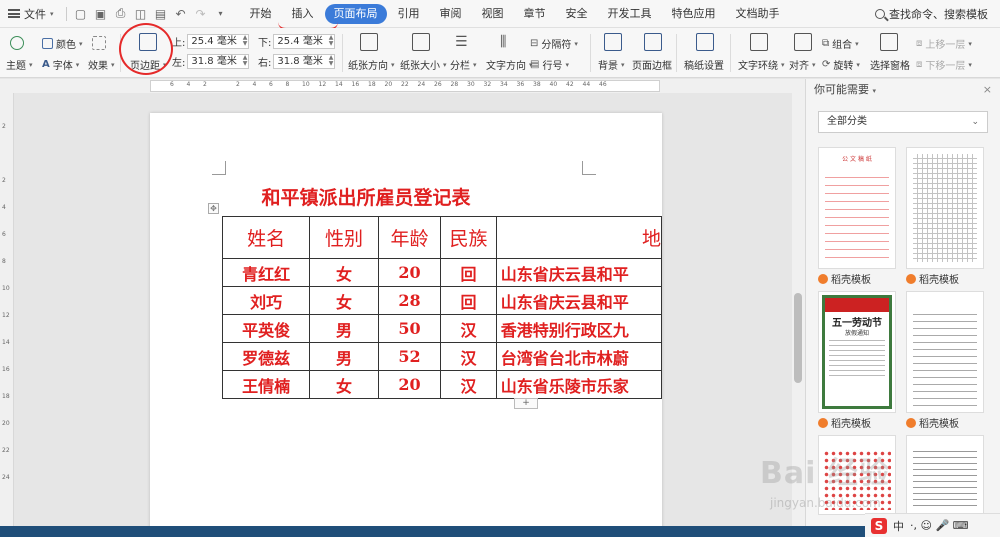  What do you see at coordinates (493, 14) in the screenshot?
I see `tab-view: 视图` at bounding box center [493, 14].